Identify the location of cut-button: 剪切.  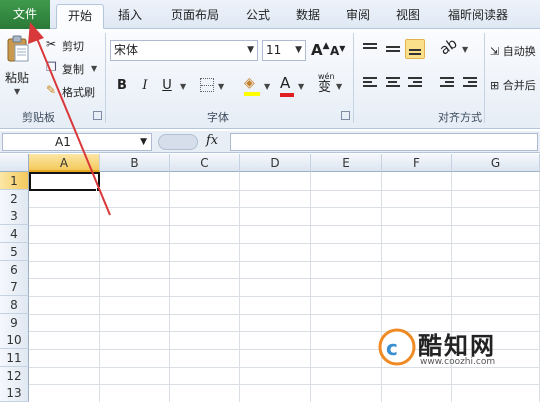
(73, 46).